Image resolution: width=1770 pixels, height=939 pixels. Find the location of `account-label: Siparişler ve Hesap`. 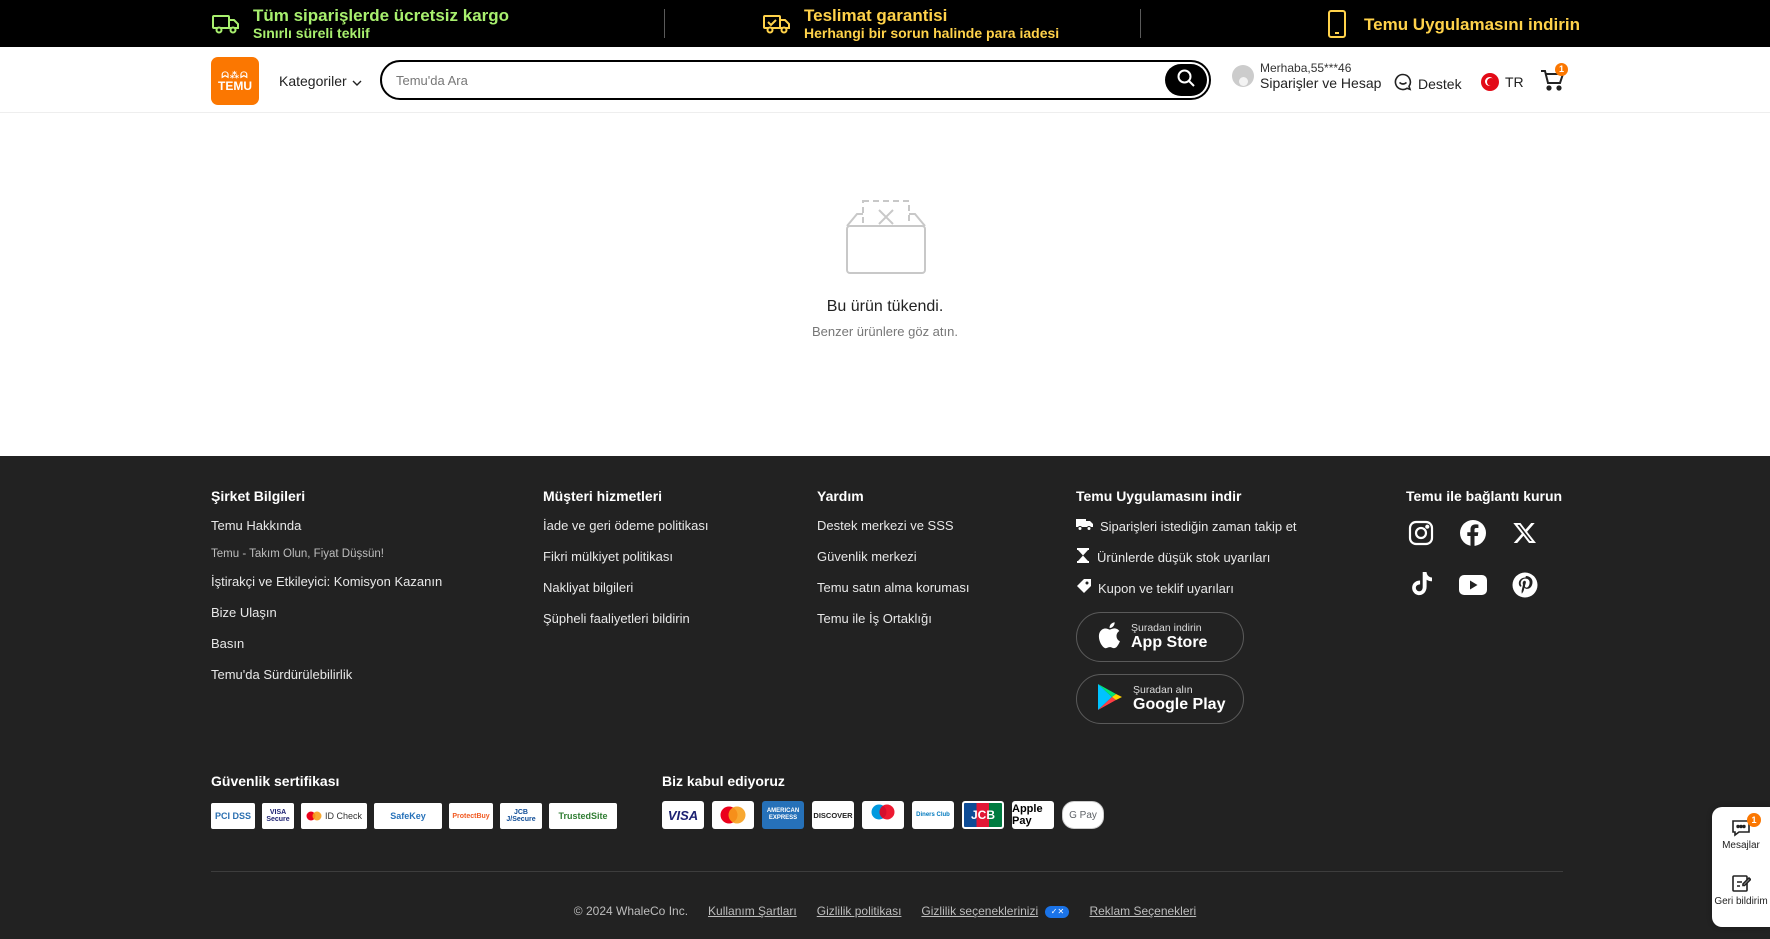

account-label: Siparişler ve Hesap is located at coordinates (1321, 83).